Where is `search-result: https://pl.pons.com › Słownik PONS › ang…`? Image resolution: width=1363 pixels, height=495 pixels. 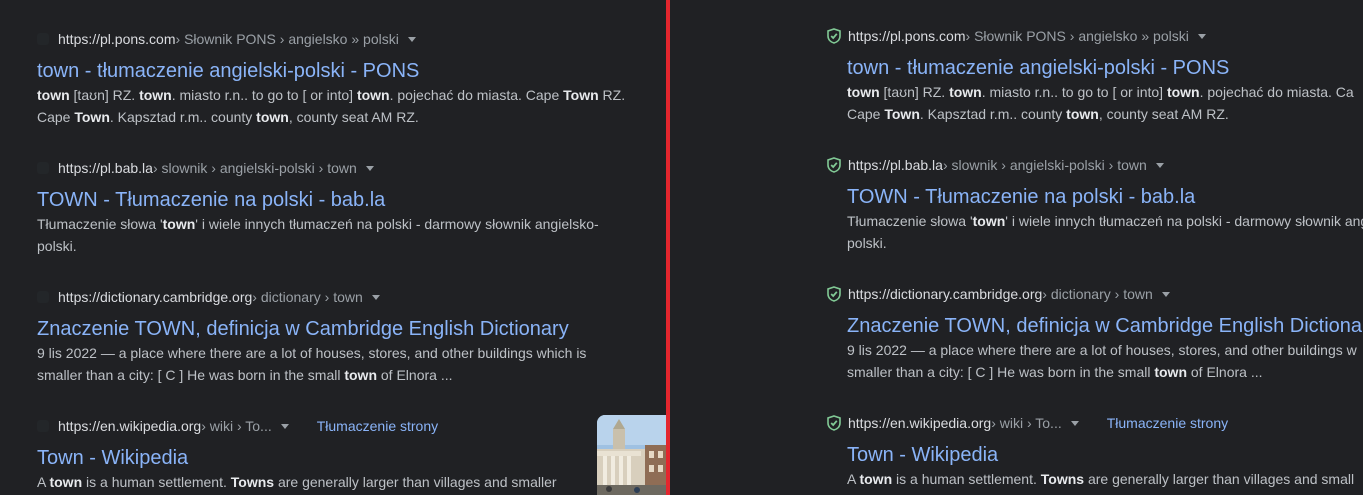 search-result: https://pl.pons.com › Słownik PONS › ang… is located at coordinates (1095, 91).